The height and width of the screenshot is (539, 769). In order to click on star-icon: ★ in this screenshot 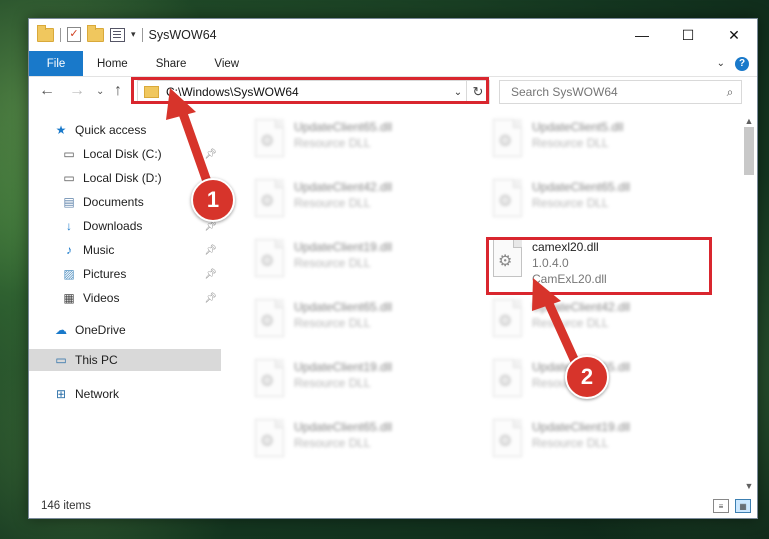, I will do `click(61, 130)`.